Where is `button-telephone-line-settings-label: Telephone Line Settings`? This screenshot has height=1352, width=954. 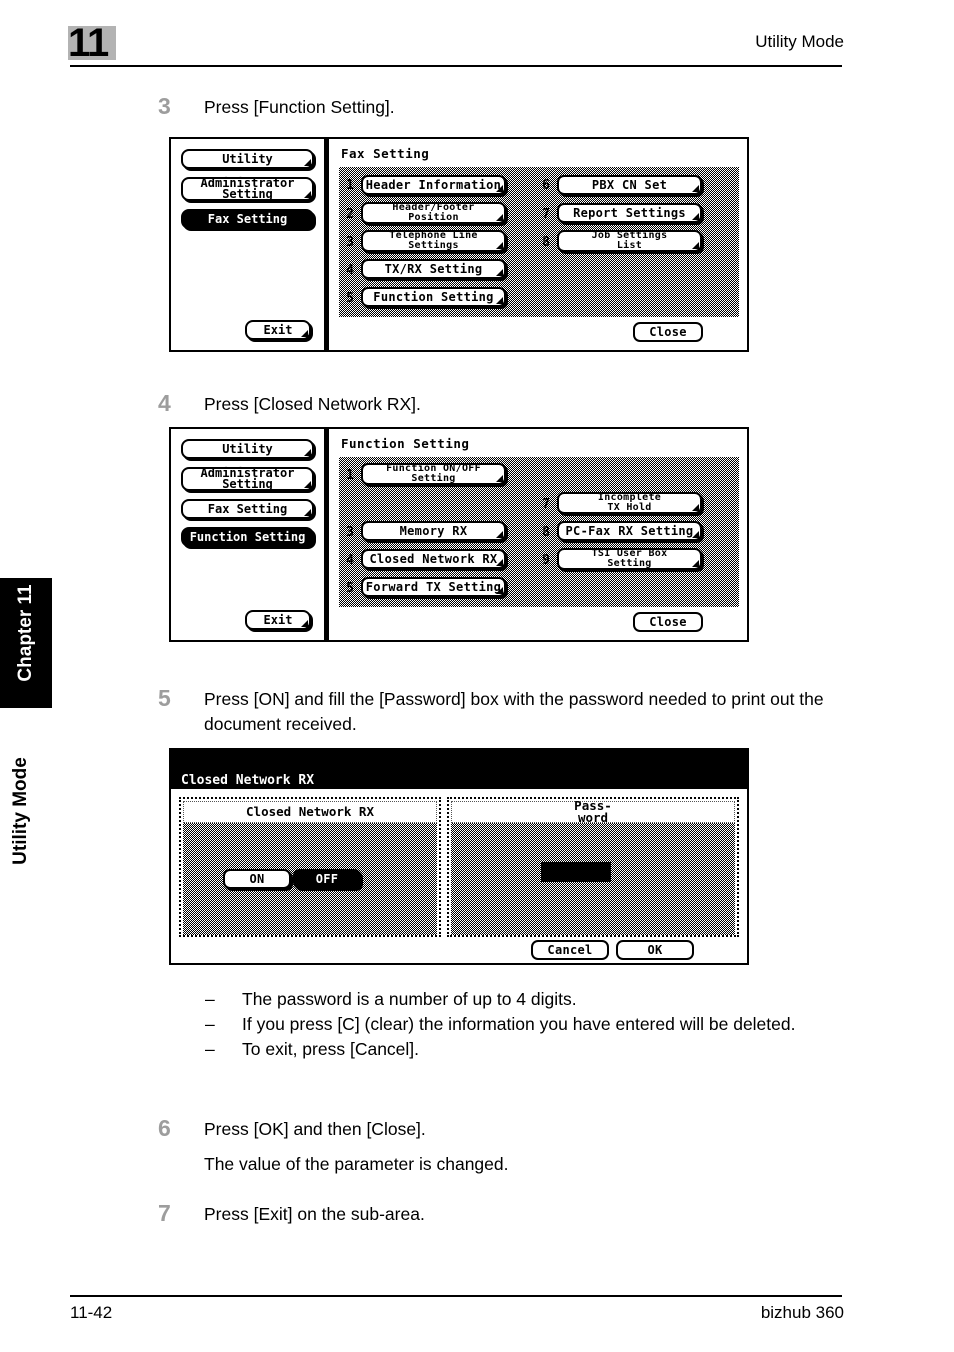
button-telephone-line-settings-label: Telephone Line Settings is located at coordinates (433, 240).